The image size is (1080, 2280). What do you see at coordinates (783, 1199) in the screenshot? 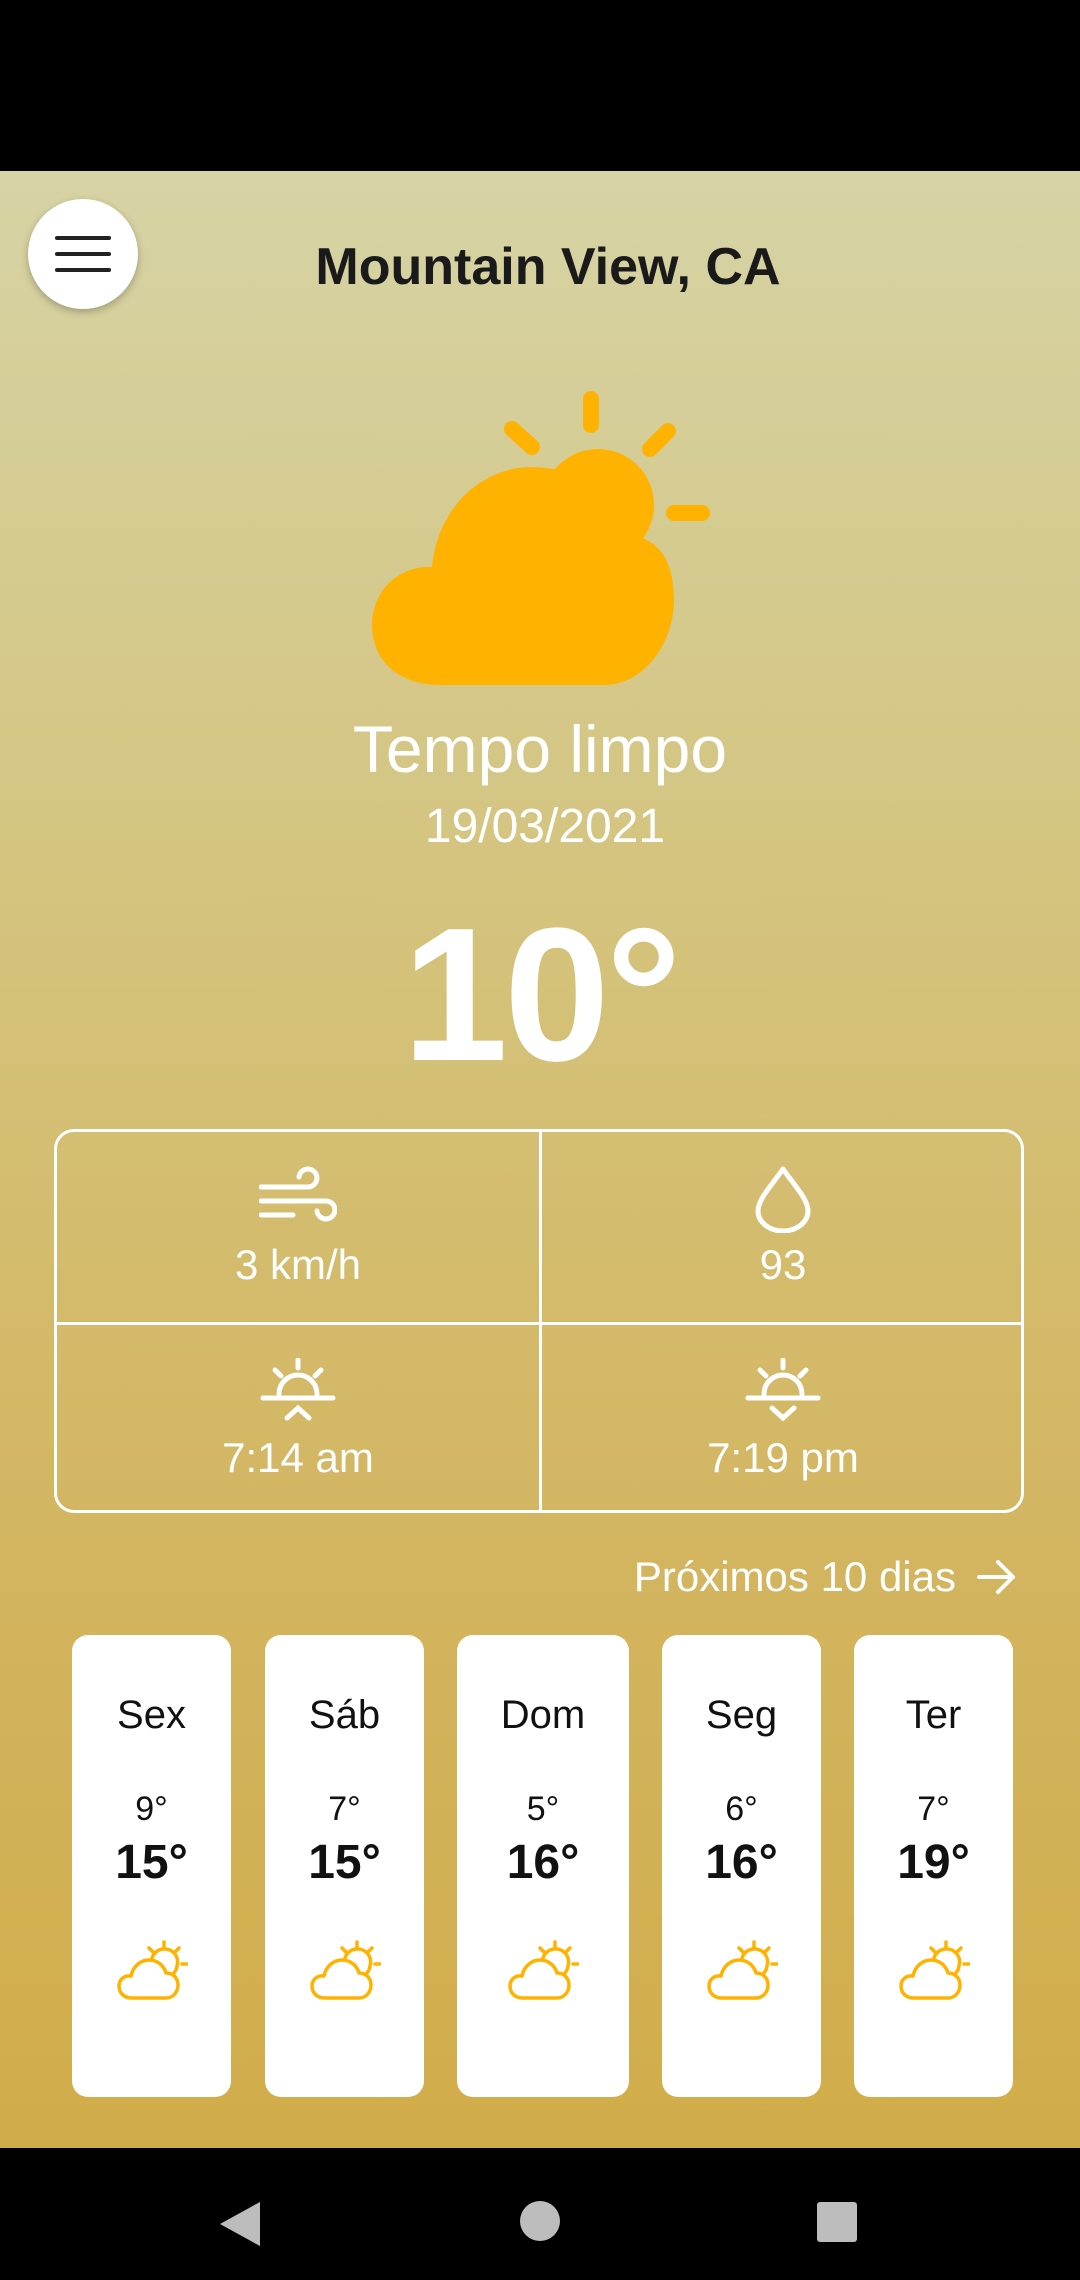
I see `drop-icon` at bounding box center [783, 1199].